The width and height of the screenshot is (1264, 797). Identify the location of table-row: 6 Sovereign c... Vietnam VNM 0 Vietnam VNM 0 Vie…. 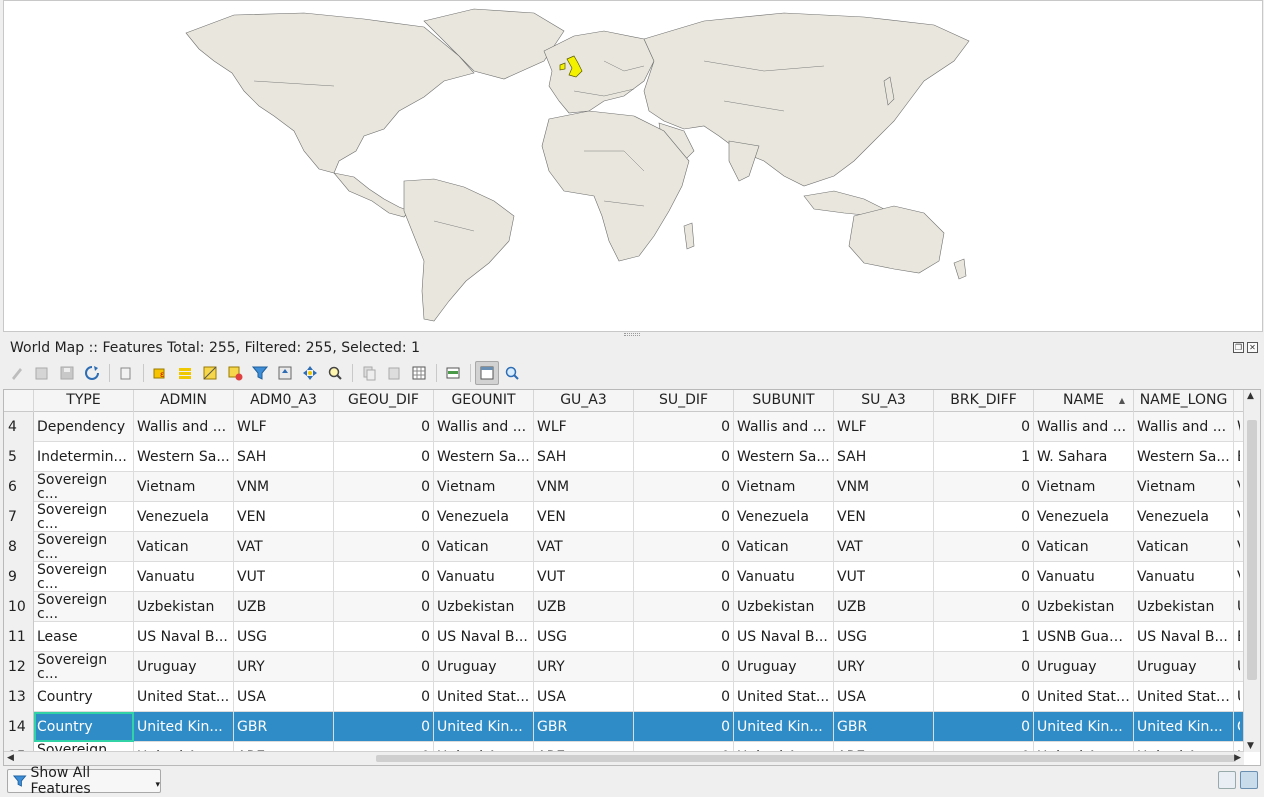
(624, 487).